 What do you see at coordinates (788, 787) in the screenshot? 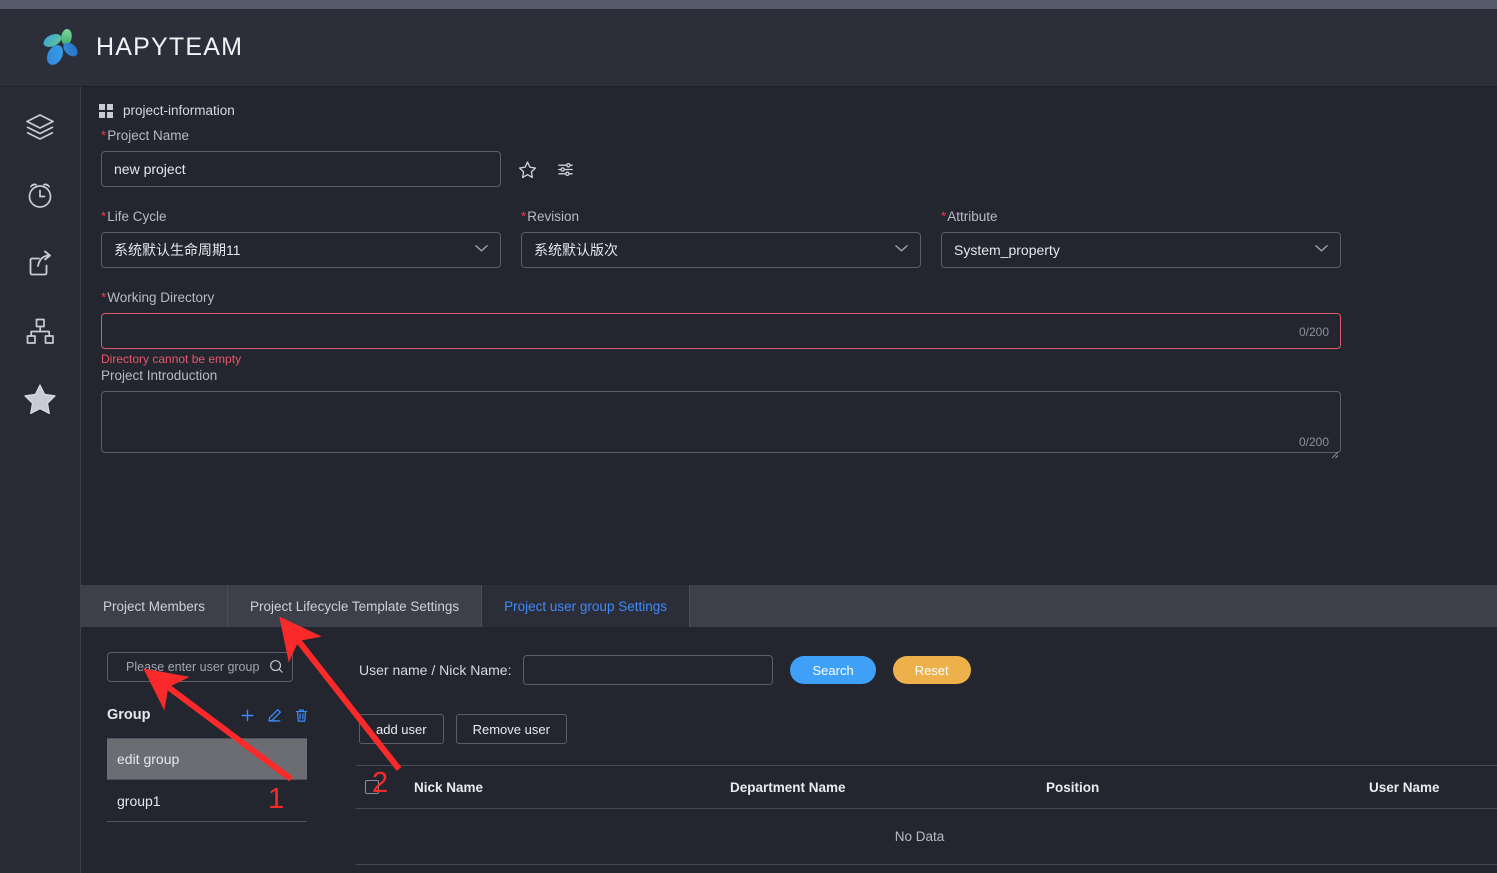
I see `column-header-department-name: Department Name` at bounding box center [788, 787].